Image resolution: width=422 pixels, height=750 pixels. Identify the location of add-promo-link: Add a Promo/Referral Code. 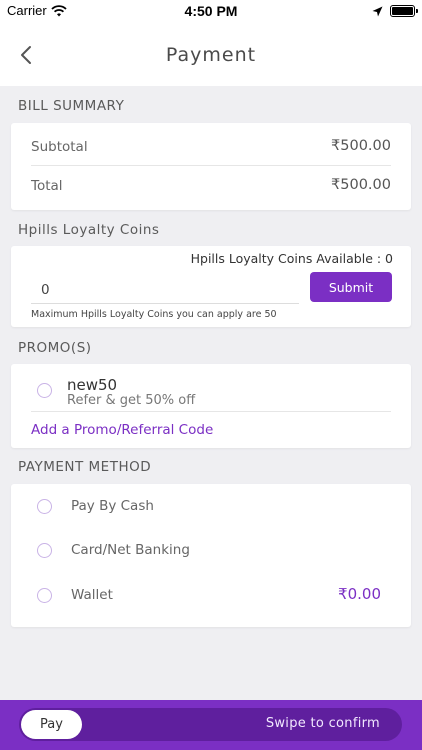
(122, 430).